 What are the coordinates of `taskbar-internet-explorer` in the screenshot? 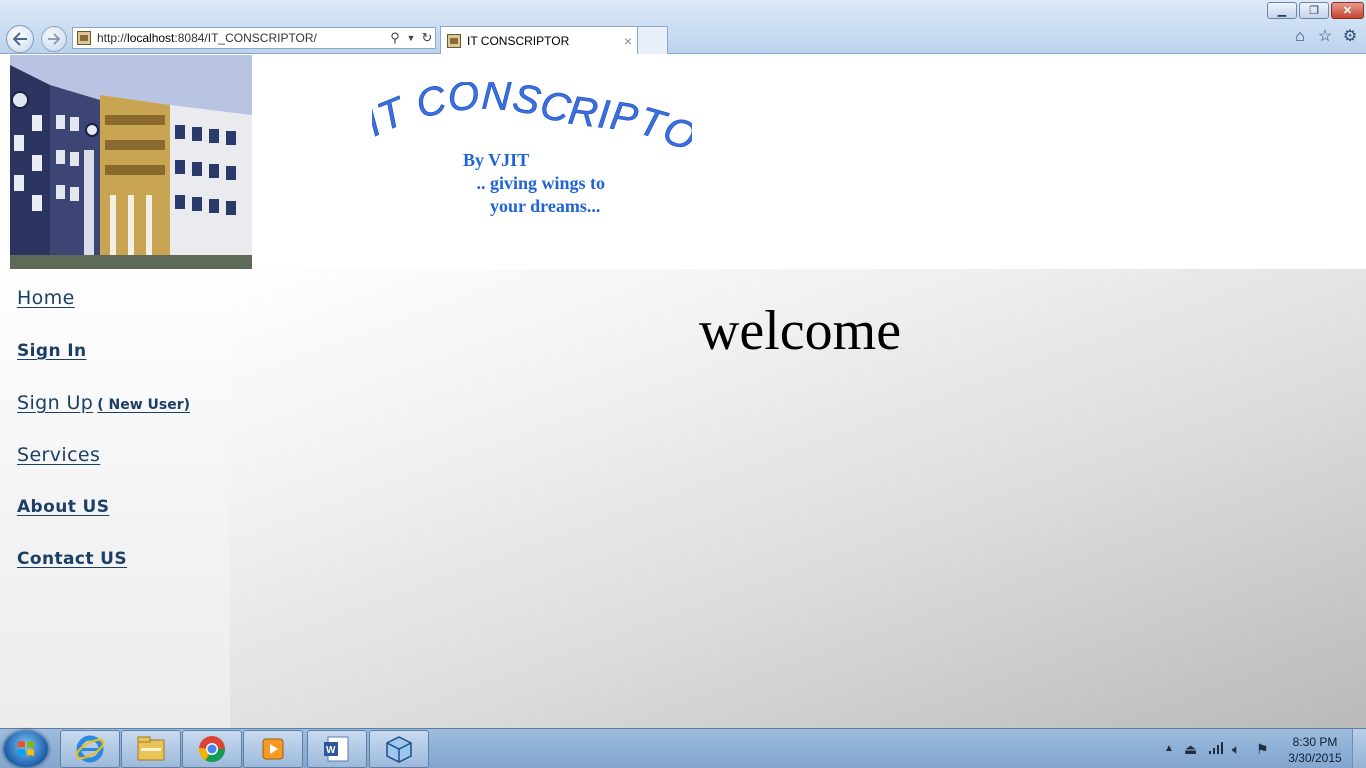 It's located at (90, 749).